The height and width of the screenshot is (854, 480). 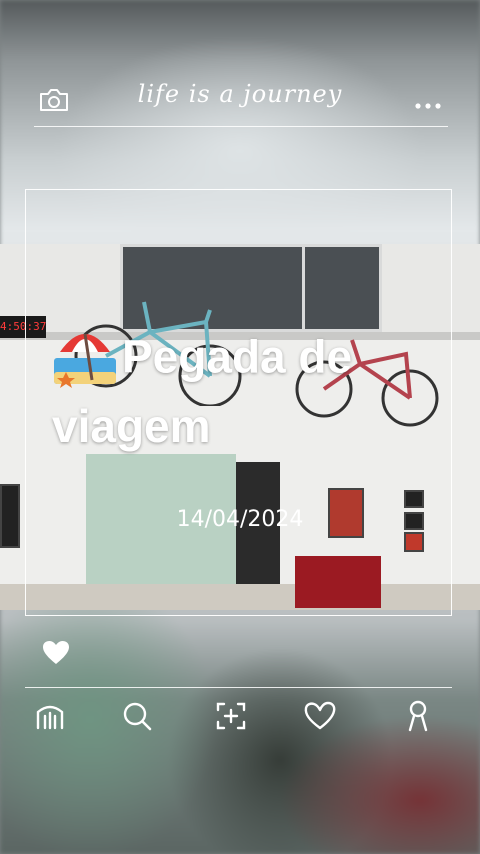 What do you see at coordinates (240, 94) in the screenshot?
I see `app-title: life is a journey` at bounding box center [240, 94].